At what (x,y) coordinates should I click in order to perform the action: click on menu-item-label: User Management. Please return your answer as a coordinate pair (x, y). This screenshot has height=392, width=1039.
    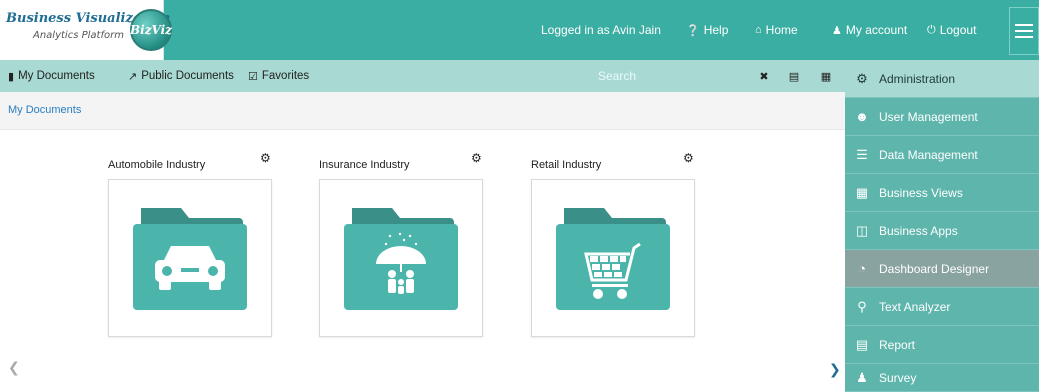
    Looking at the image, I should click on (928, 116).